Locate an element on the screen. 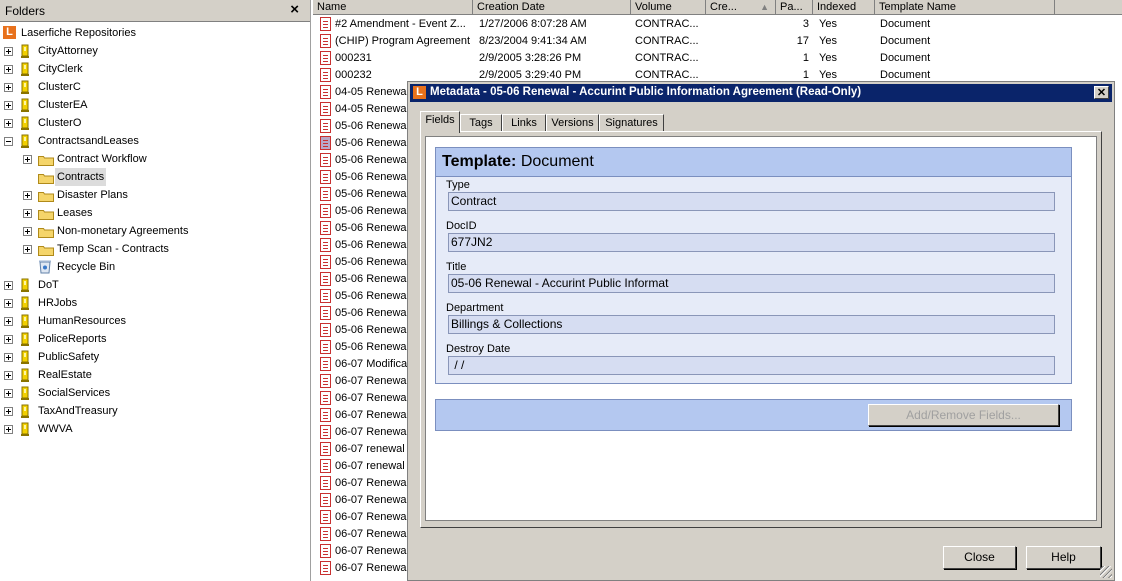  tab-tags: Tags is located at coordinates (481, 123).